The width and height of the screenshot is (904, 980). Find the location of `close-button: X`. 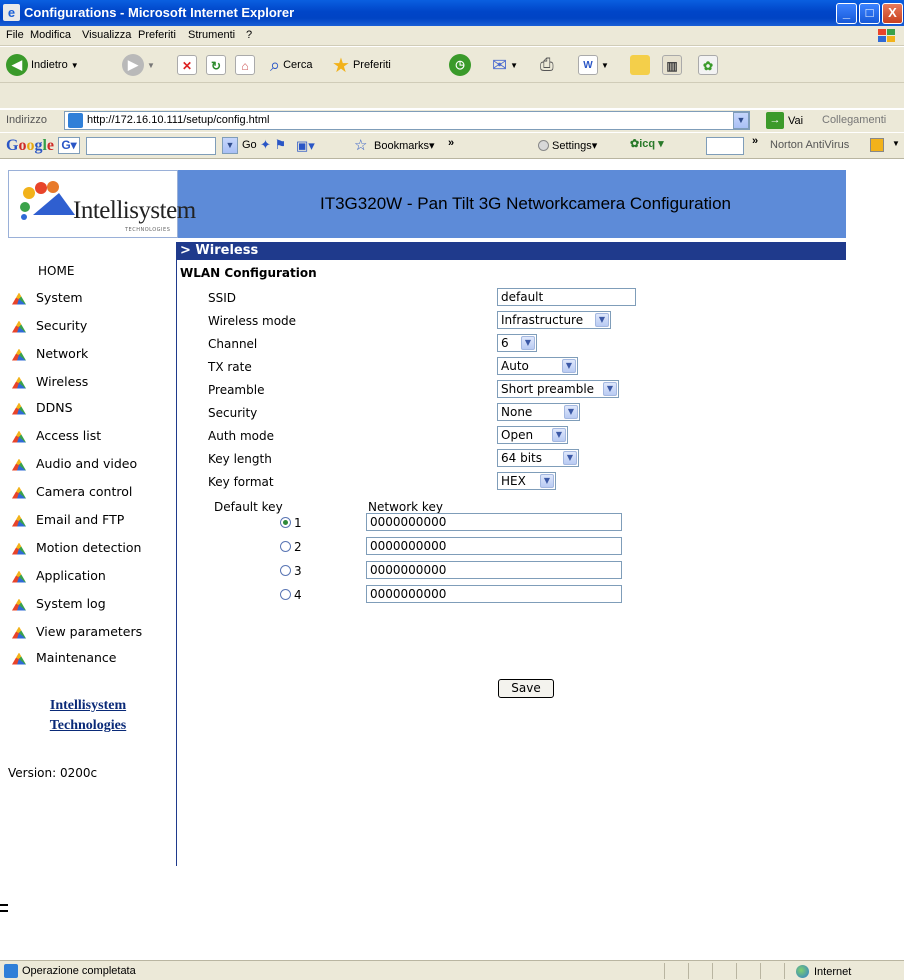

close-button: X is located at coordinates (892, 13).